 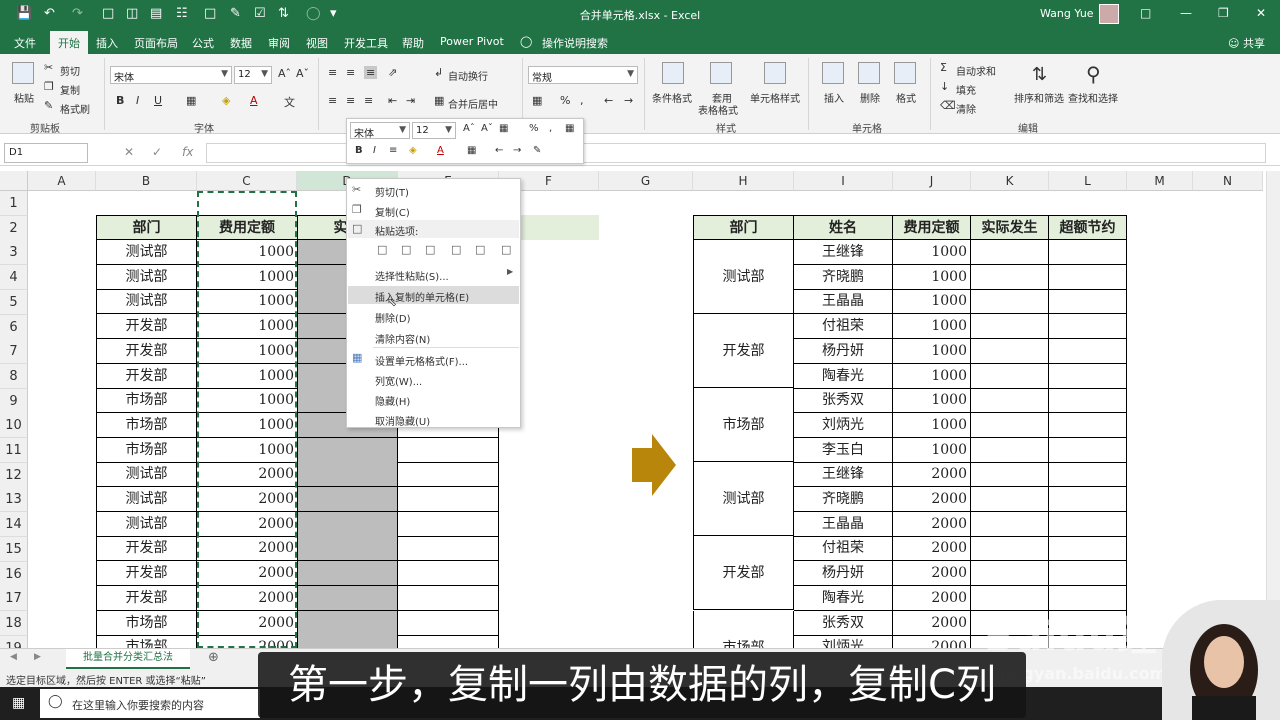 I want to click on format-painter-button: 格式刷, so click(x=75, y=108).